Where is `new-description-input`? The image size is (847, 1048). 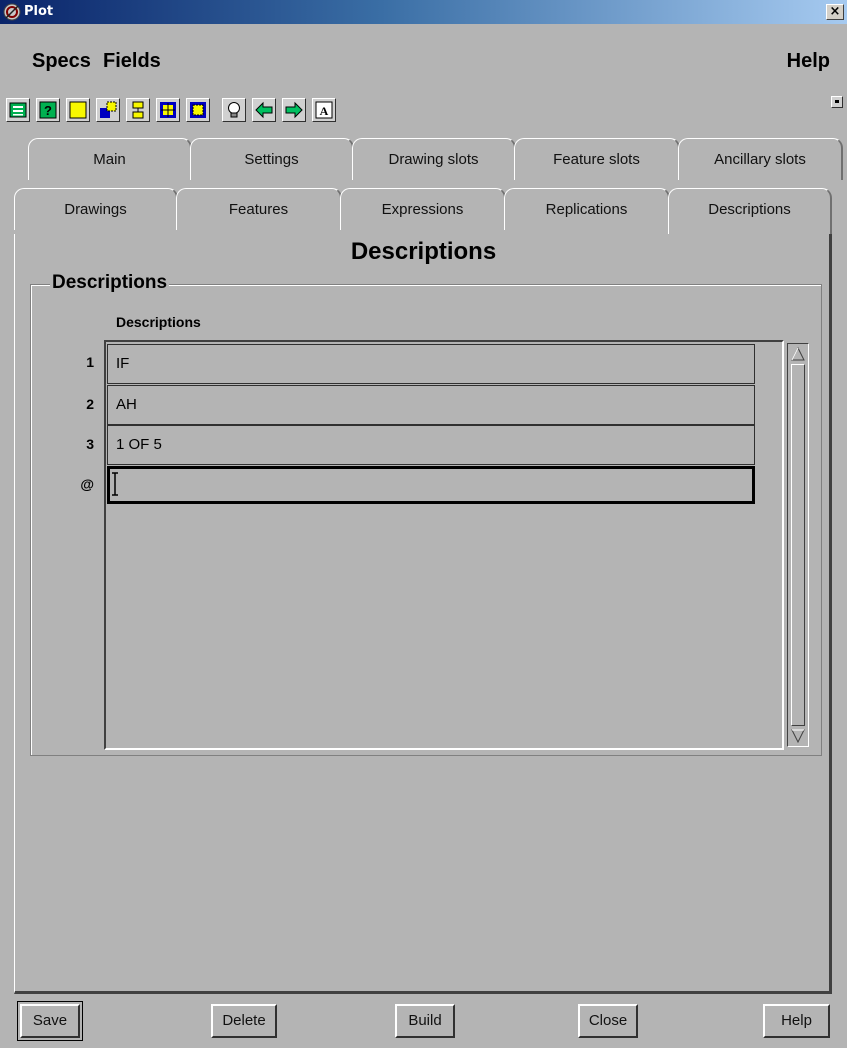
new-description-input is located at coordinates (431, 485).